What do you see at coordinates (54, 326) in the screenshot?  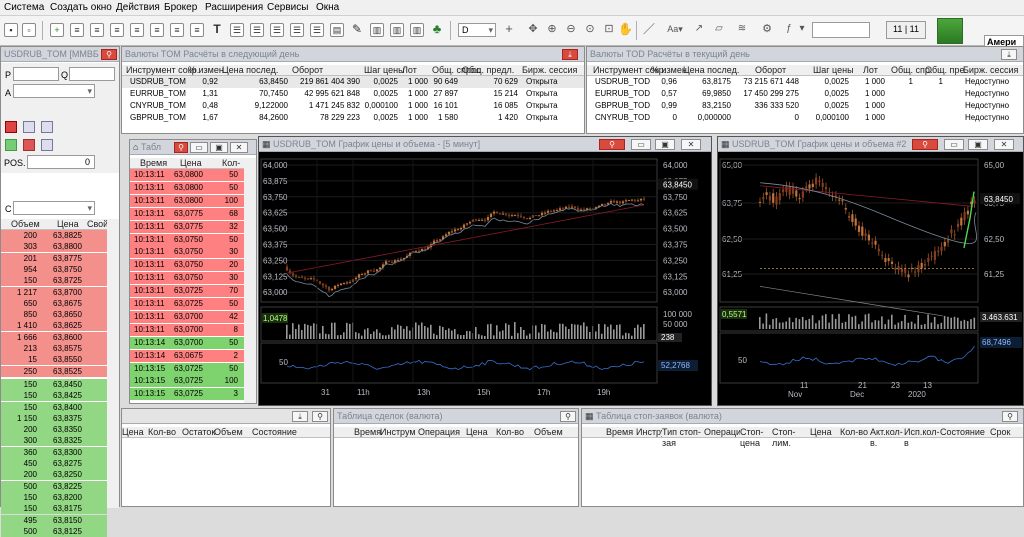 I see `book-sell-row: 1 410 63,8625` at bounding box center [54, 326].